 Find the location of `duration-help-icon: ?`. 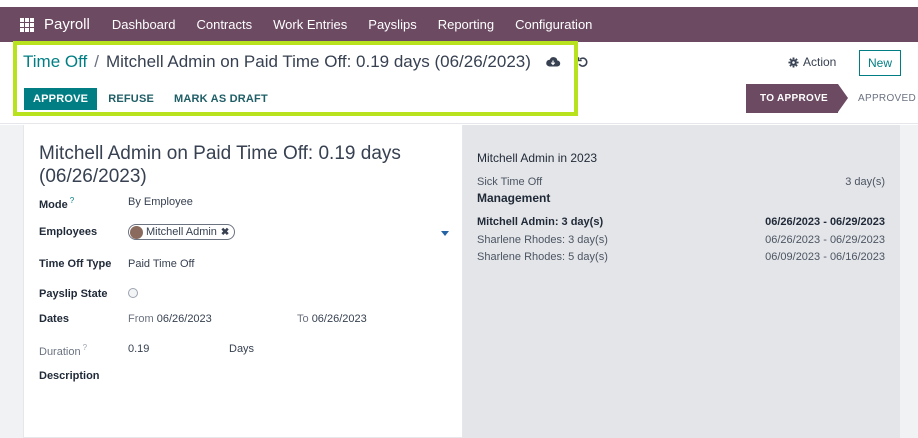

duration-help-icon: ? is located at coordinates (85, 347).